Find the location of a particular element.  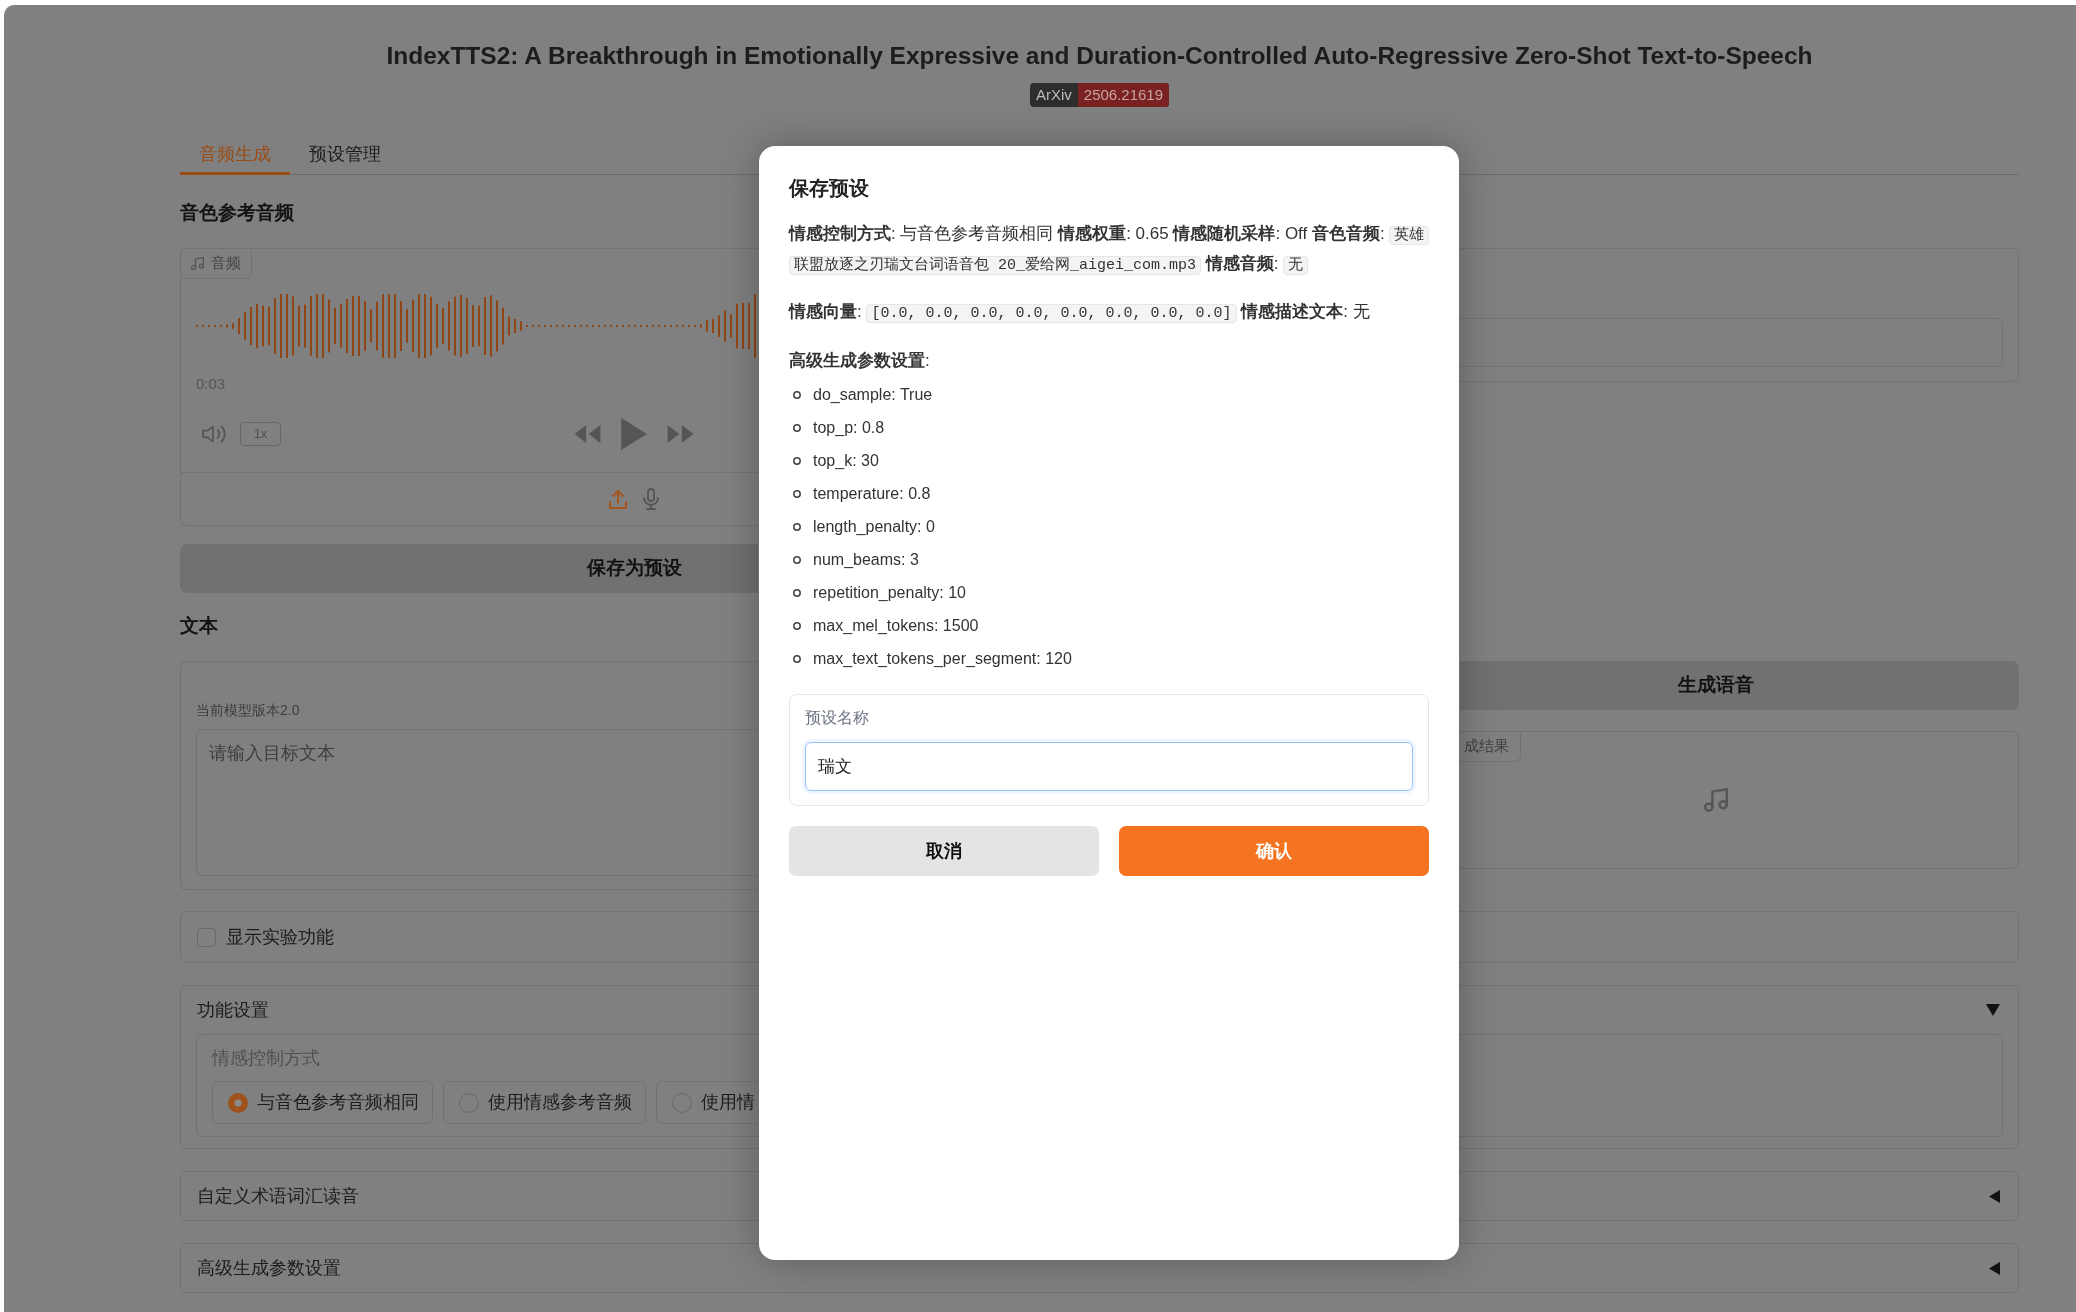

radio-option: 使用情 is located at coordinates (707, 1102).